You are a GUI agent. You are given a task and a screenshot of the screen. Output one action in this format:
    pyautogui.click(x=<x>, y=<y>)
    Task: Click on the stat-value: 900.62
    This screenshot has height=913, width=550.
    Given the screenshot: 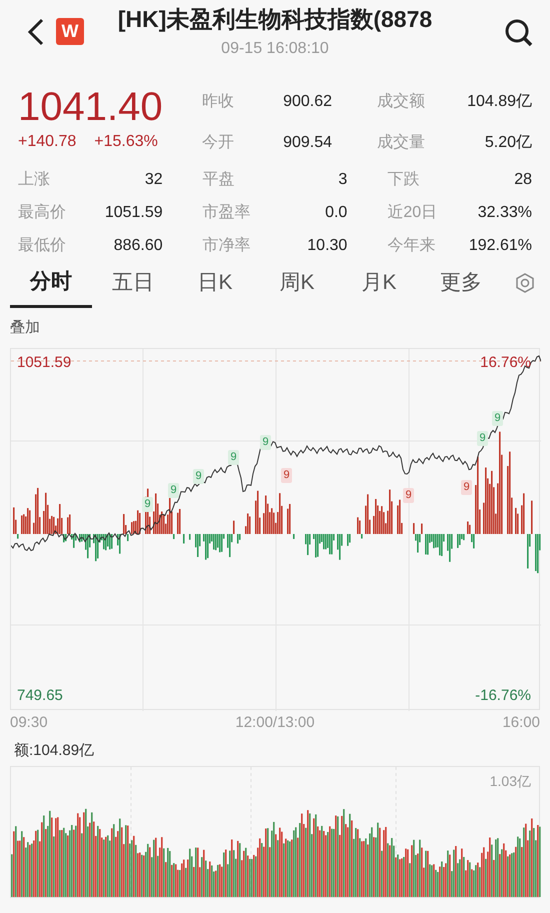 What is the action you would take?
    pyautogui.click(x=307, y=102)
    